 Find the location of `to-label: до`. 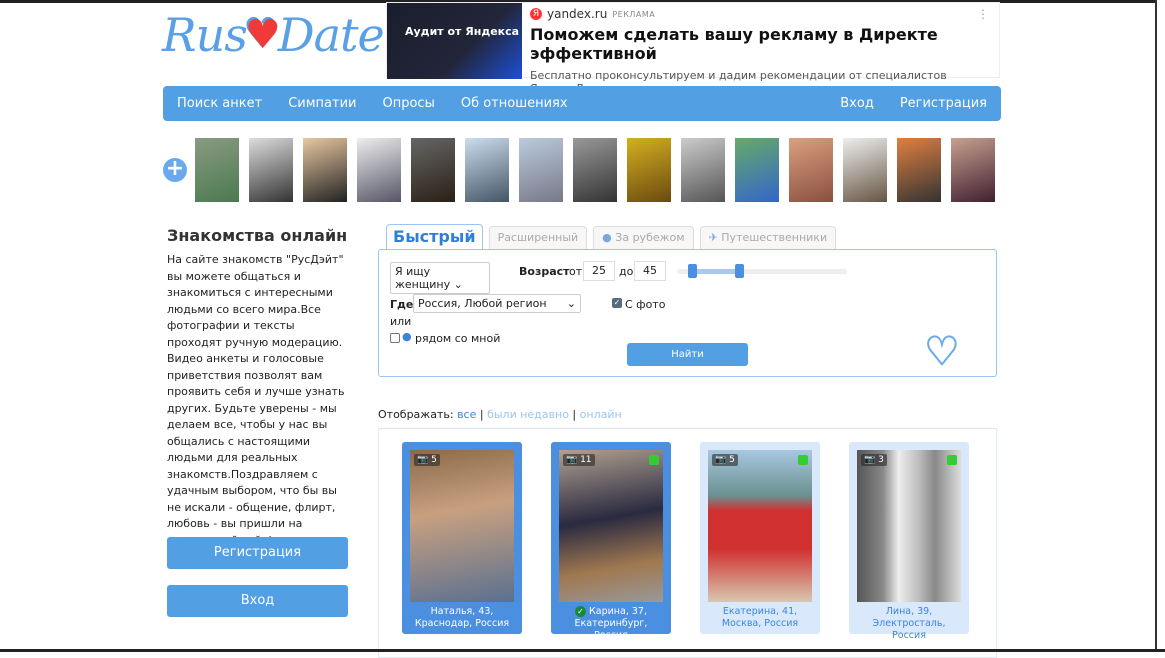

to-label: до is located at coordinates (626, 271).